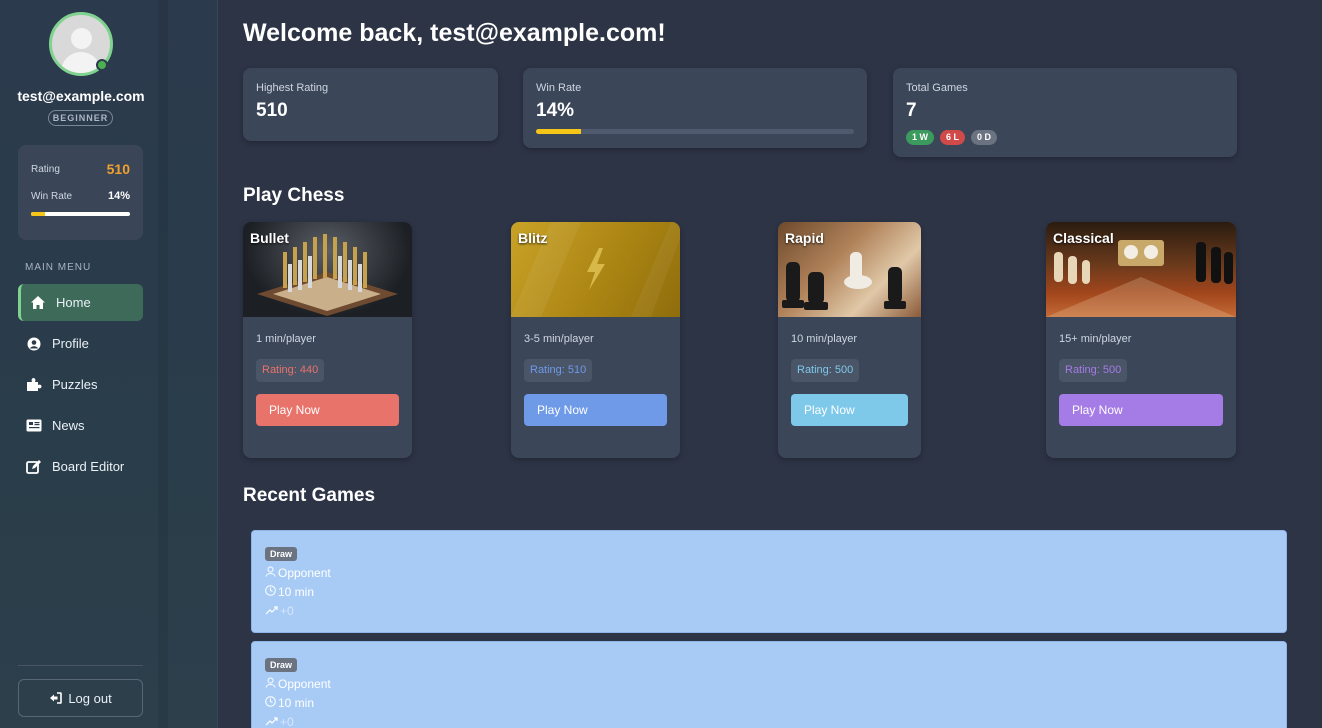 The image size is (1322, 728). I want to click on losses-pill: 6 L, so click(953, 137).